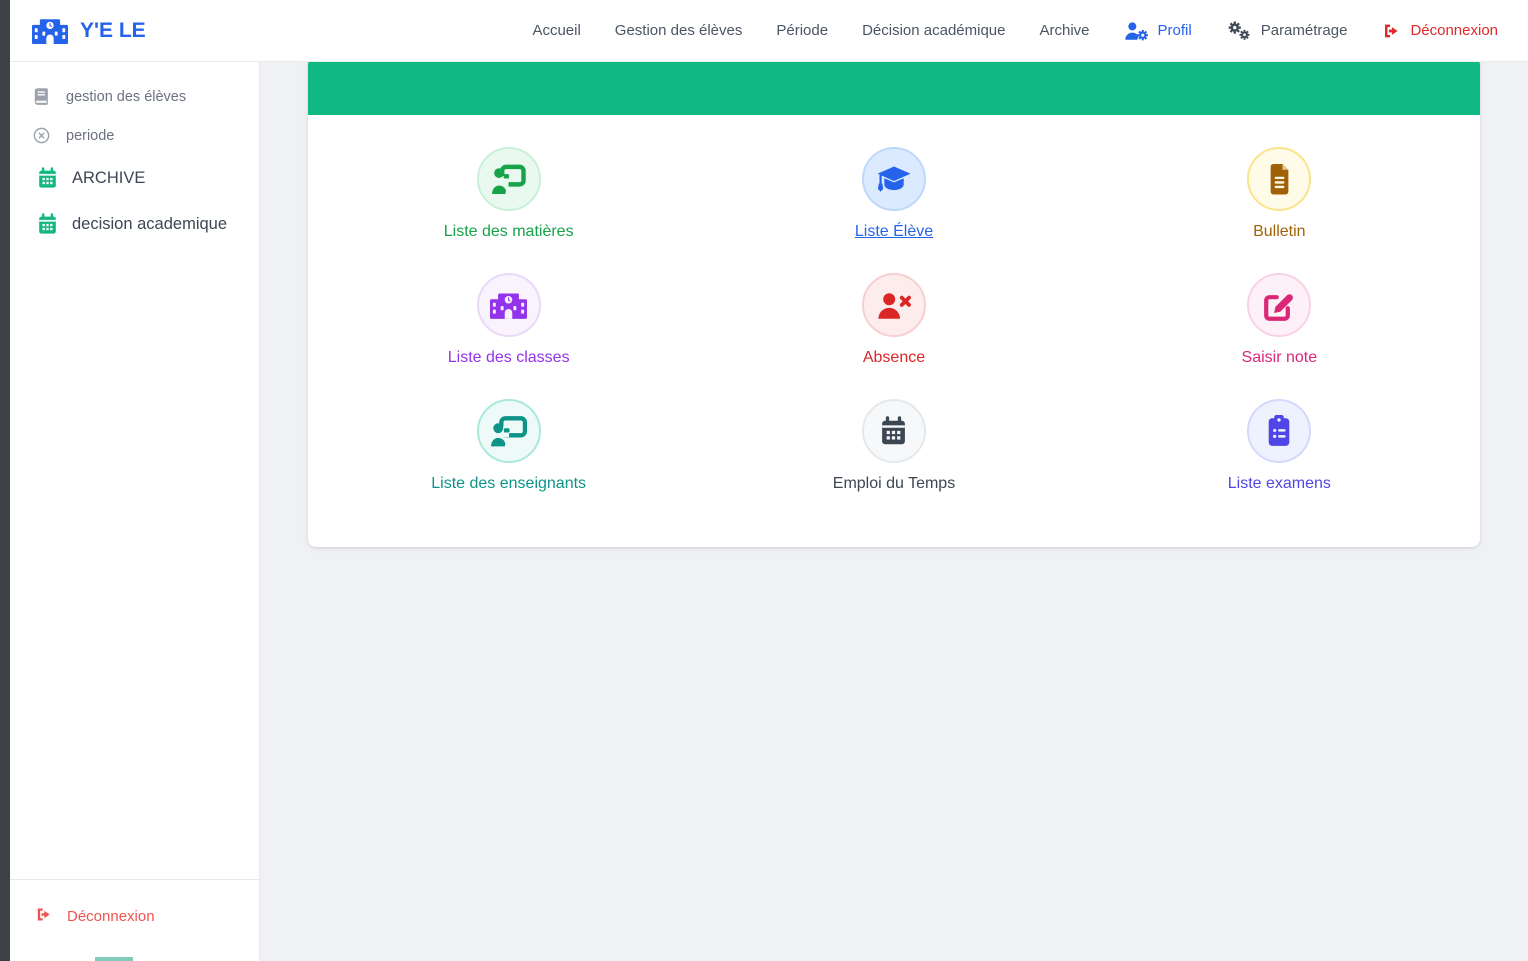 The image size is (1528, 961). I want to click on file-lines-icon, so click(1279, 179).